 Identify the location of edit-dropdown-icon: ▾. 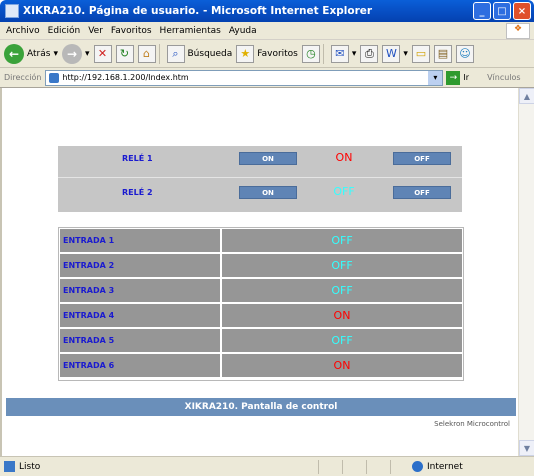
(405, 54).